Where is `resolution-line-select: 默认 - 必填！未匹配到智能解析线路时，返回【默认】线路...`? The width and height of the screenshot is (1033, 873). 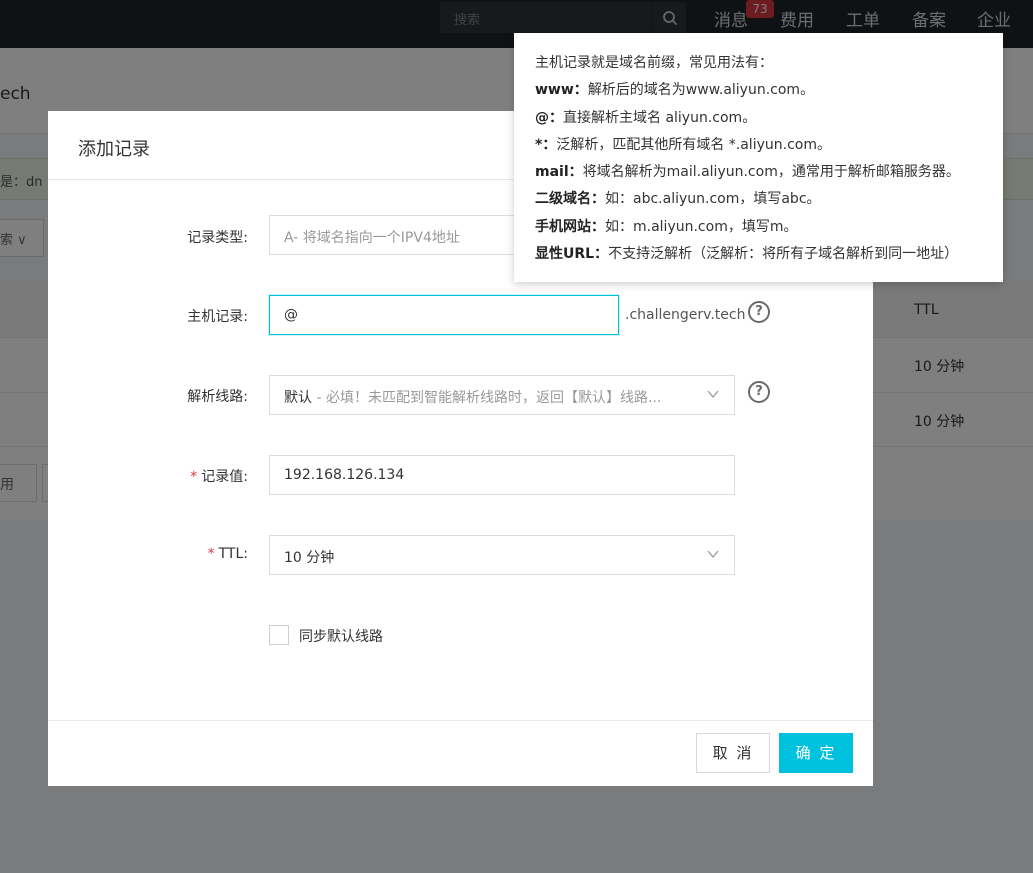
resolution-line-select: 默认 - 必填！未匹配到智能解析线路时，返回【默认】线路... is located at coordinates (502, 395).